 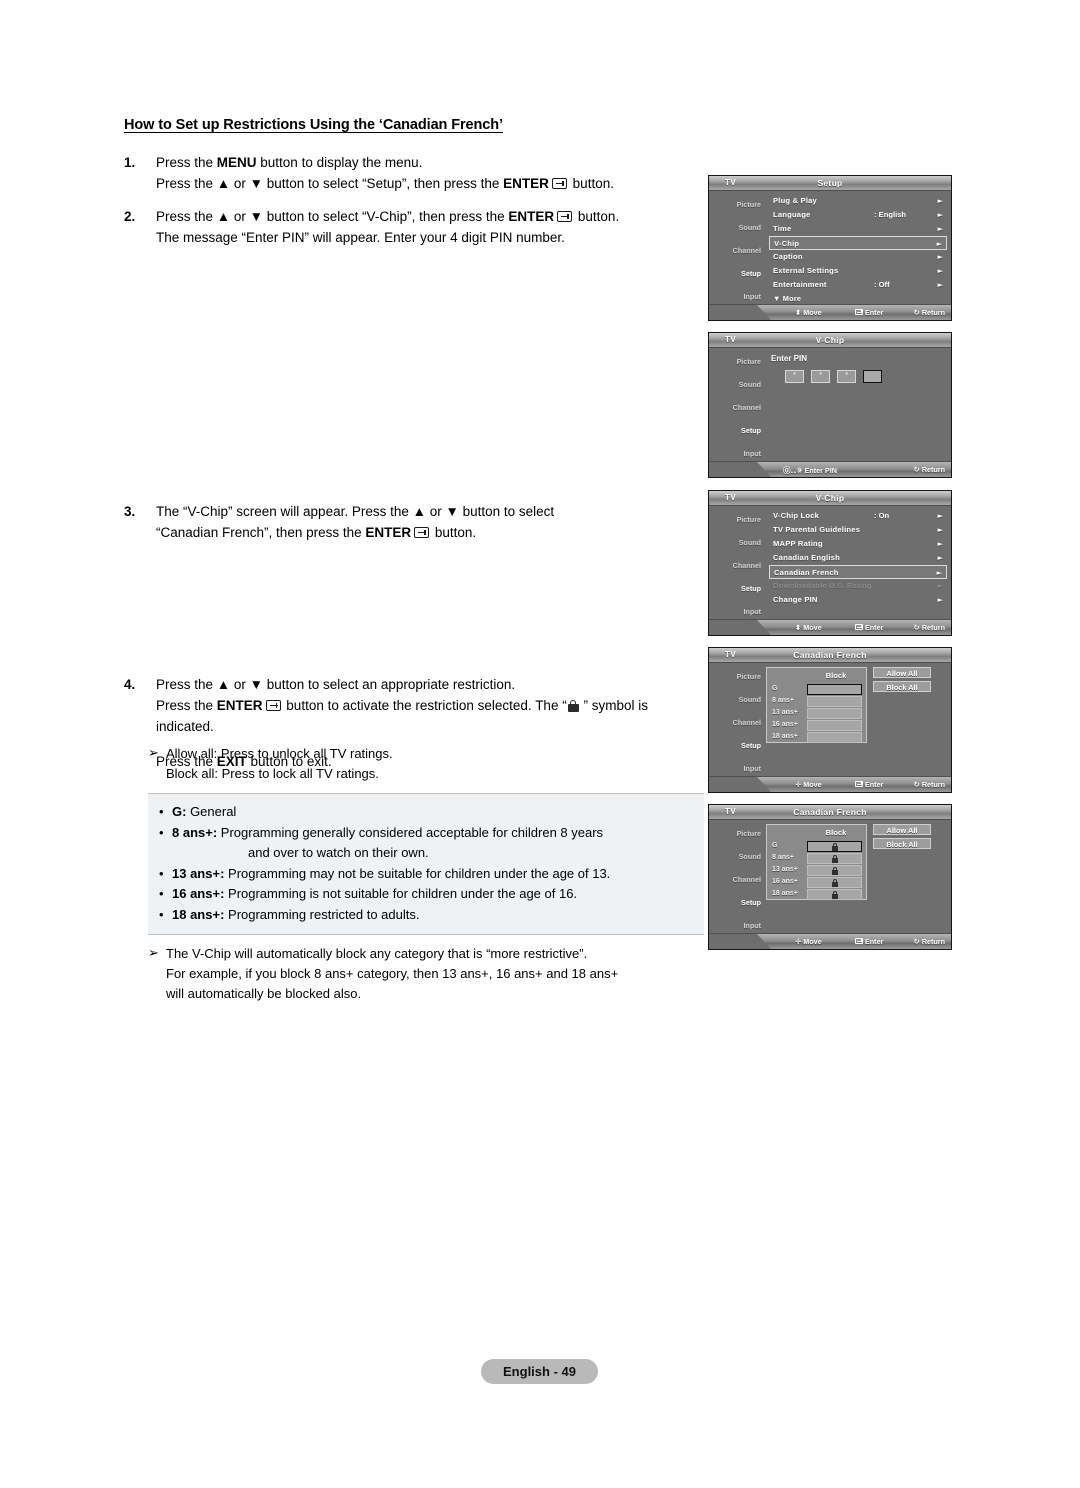 I want to click on rating-code: 8 ans+:, so click(x=195, y=832).